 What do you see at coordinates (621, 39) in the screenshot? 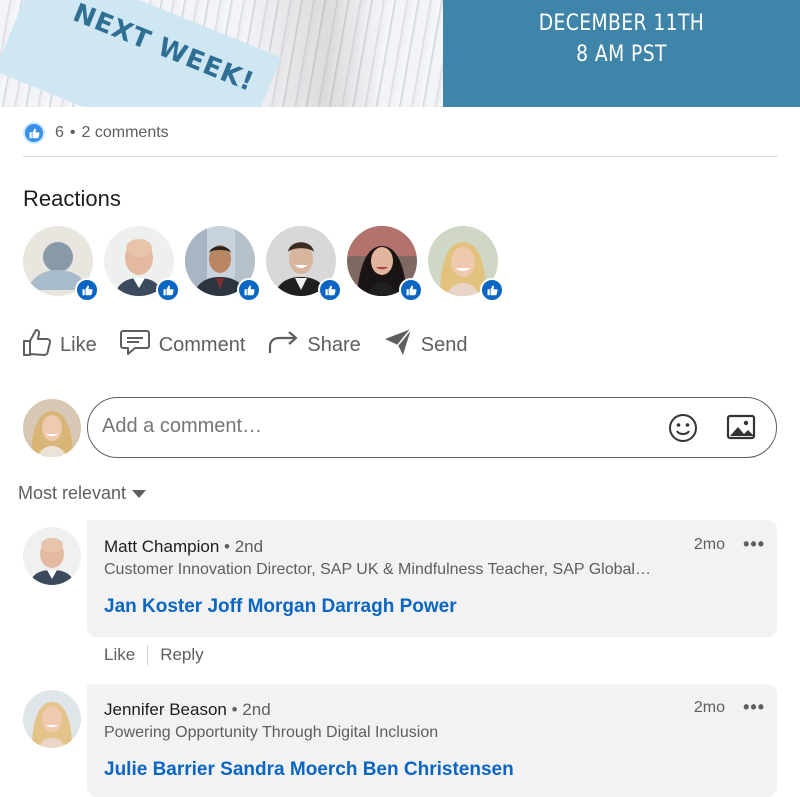
I see `banner-date: DECEMBER 11TH 8 AM PST` at bounding box center [621, 39].